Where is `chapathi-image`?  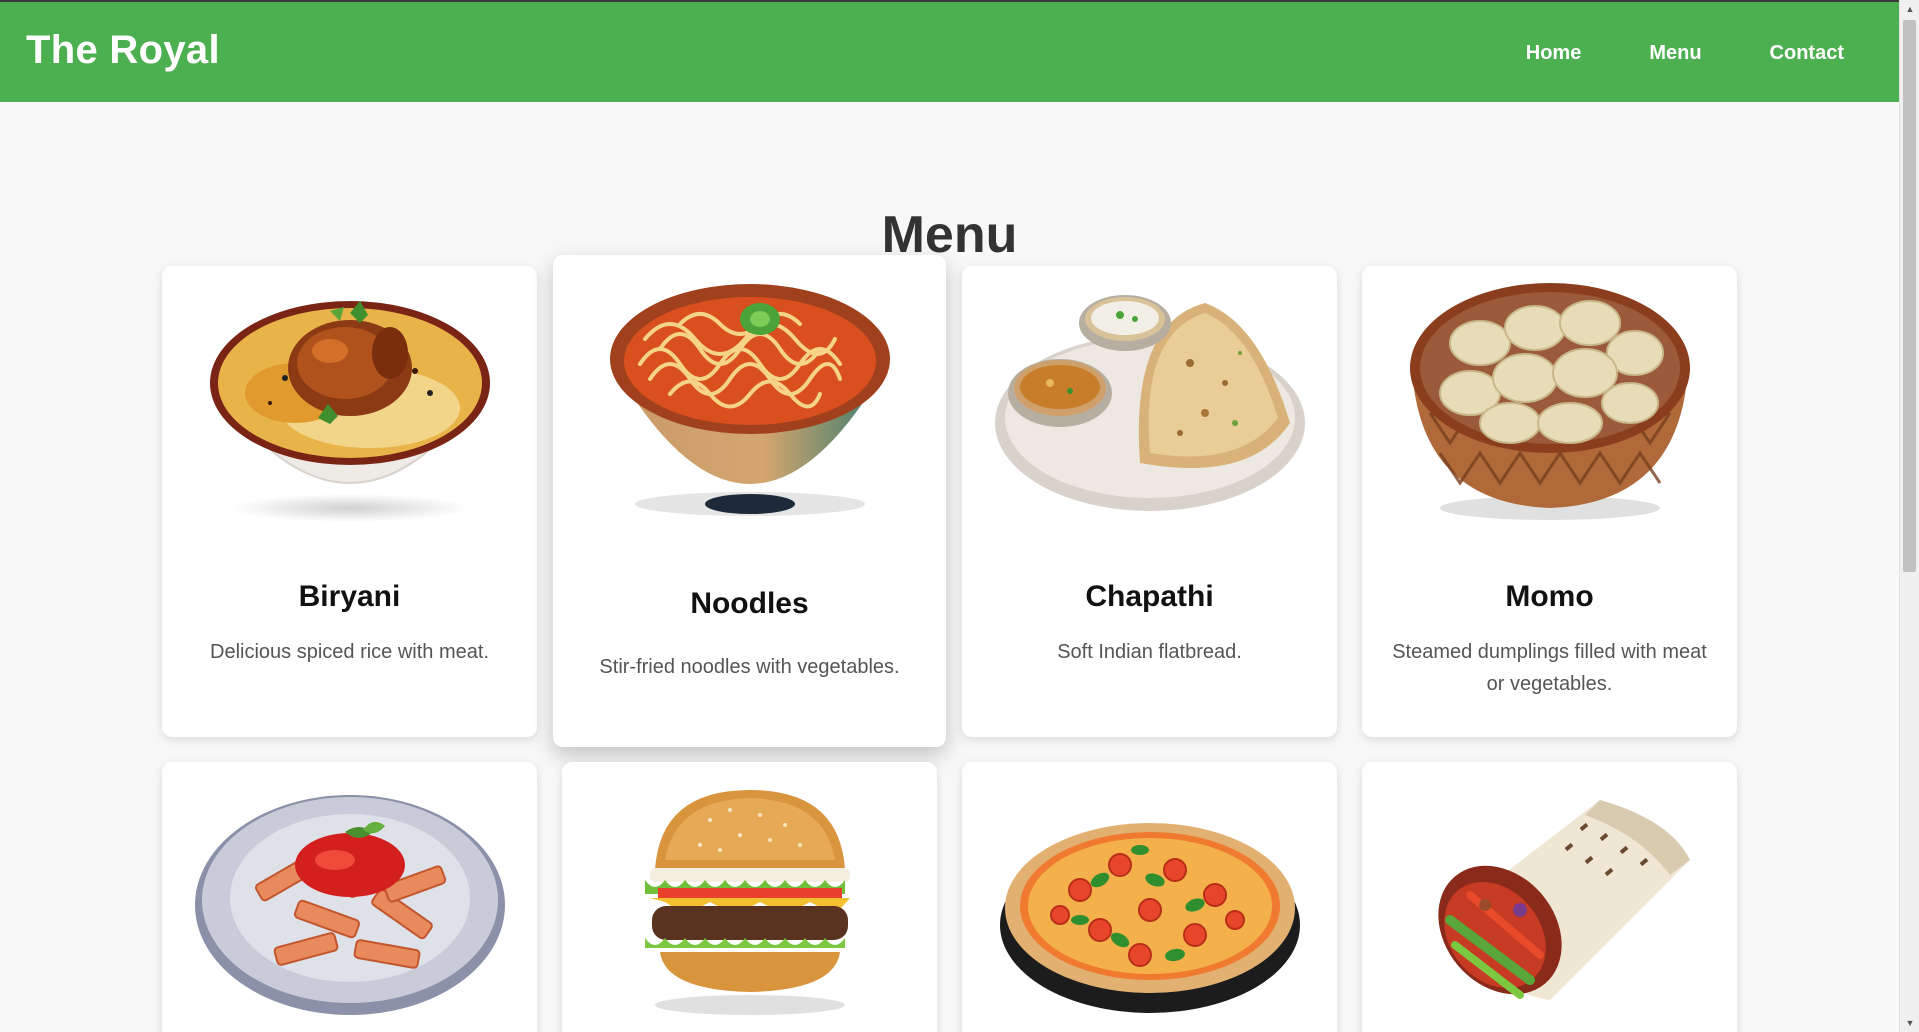
chapathi-image is located at coordinates (1149, 403).